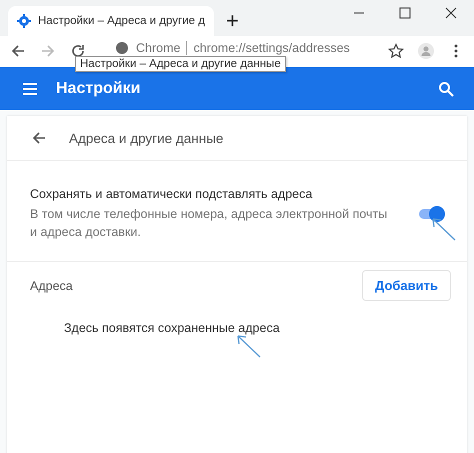 Image resolution: width=474 pixels, height=453 pixels. What do you see at coordinates (30, 88) in the screenshot?
I see `menu-icon` at bounding box center [30, 88].